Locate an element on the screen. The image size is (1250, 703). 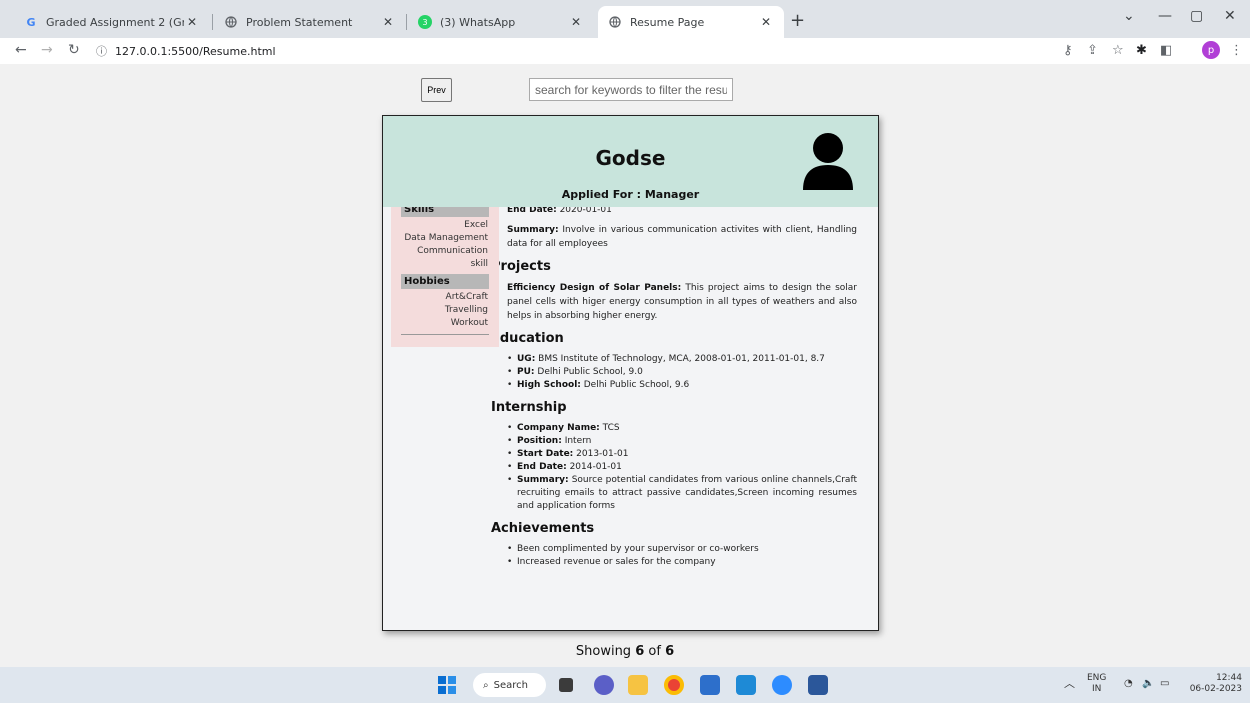
back-arrow-icon: ← is located at coordinates (21, 50).